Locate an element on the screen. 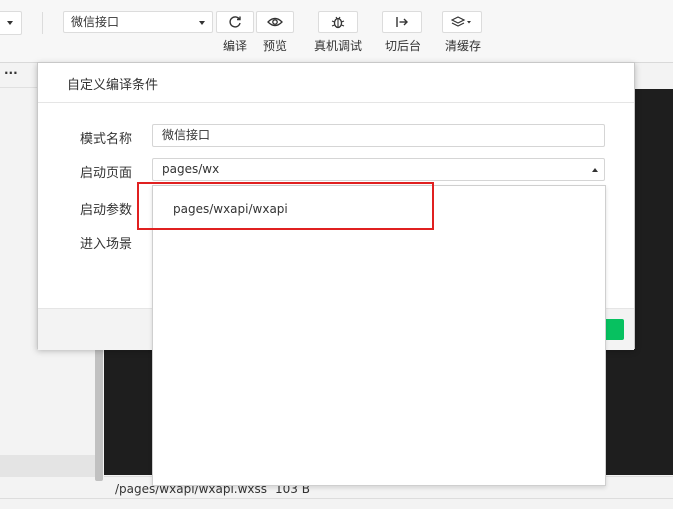 The image size is (673, 509). panel-scrollbar is located at coordinates (99, 413).